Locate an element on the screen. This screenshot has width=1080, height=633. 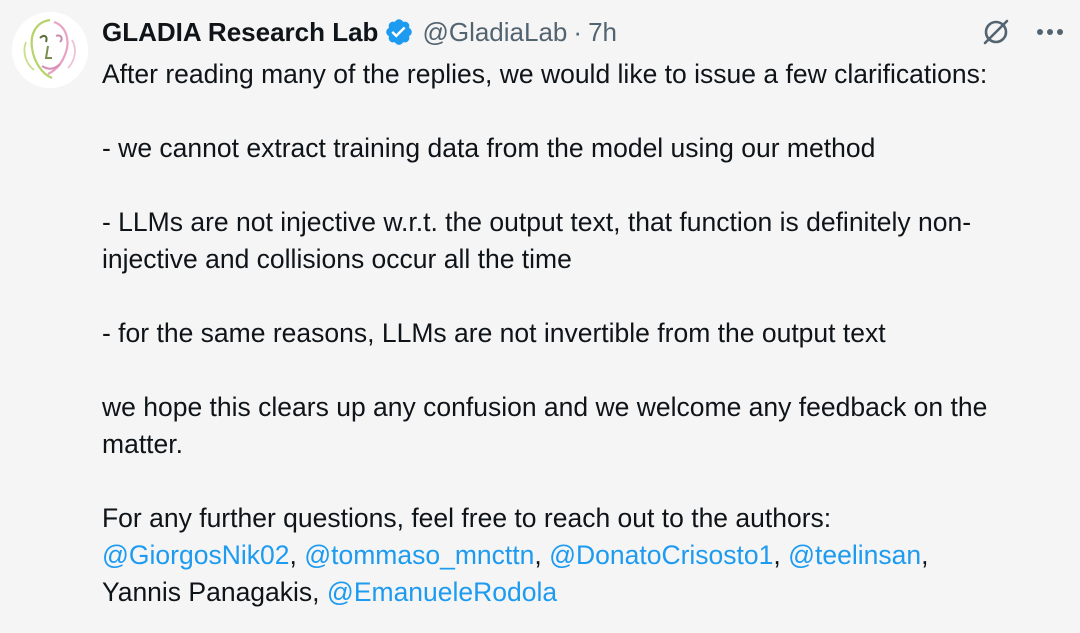
avatar is located at coordinates (50, 50).